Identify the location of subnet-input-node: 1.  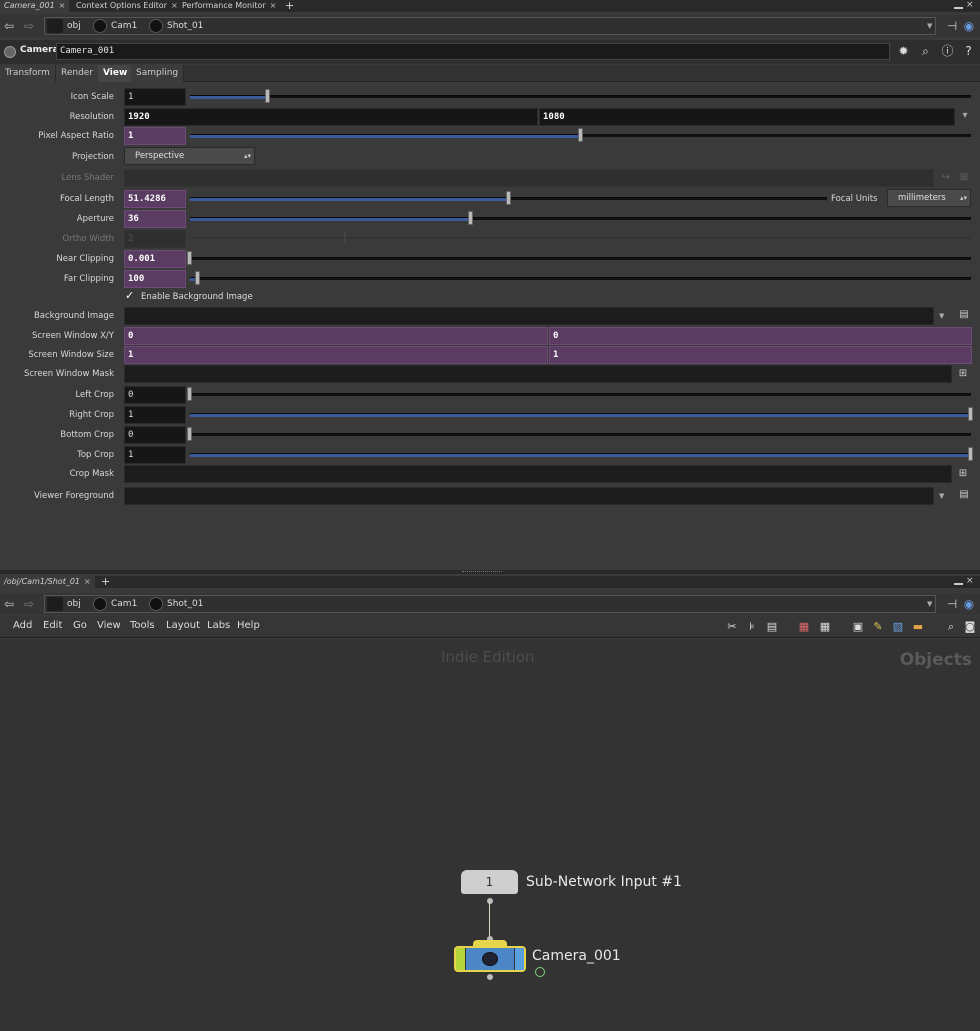
(489, 882).